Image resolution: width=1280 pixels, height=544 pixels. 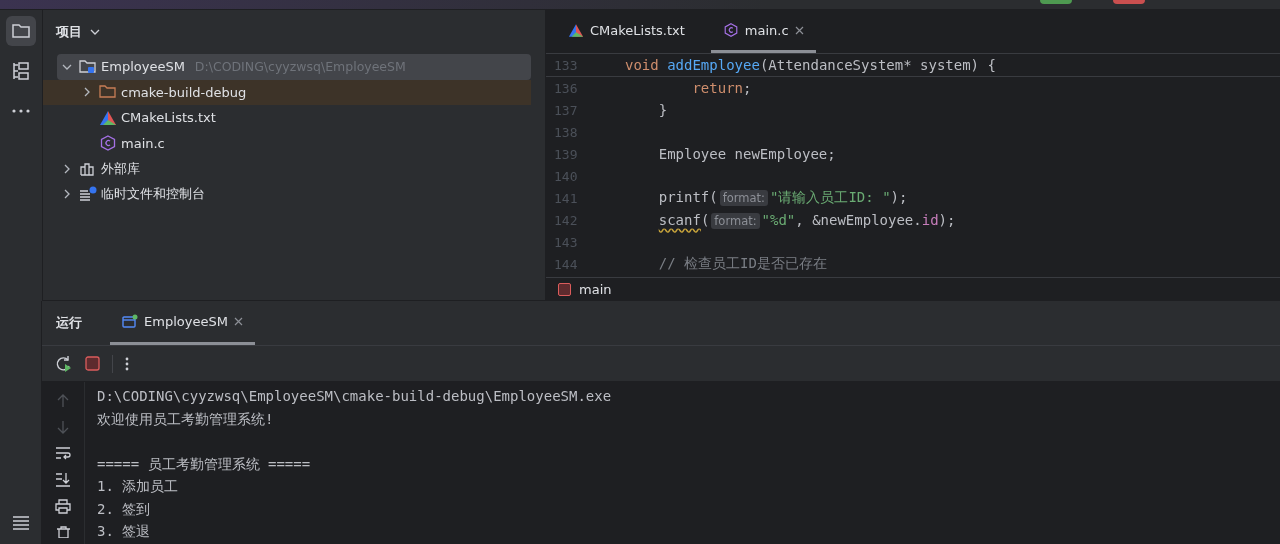 I want to click on editor-tab: main.c, so click(x=763, y=31).